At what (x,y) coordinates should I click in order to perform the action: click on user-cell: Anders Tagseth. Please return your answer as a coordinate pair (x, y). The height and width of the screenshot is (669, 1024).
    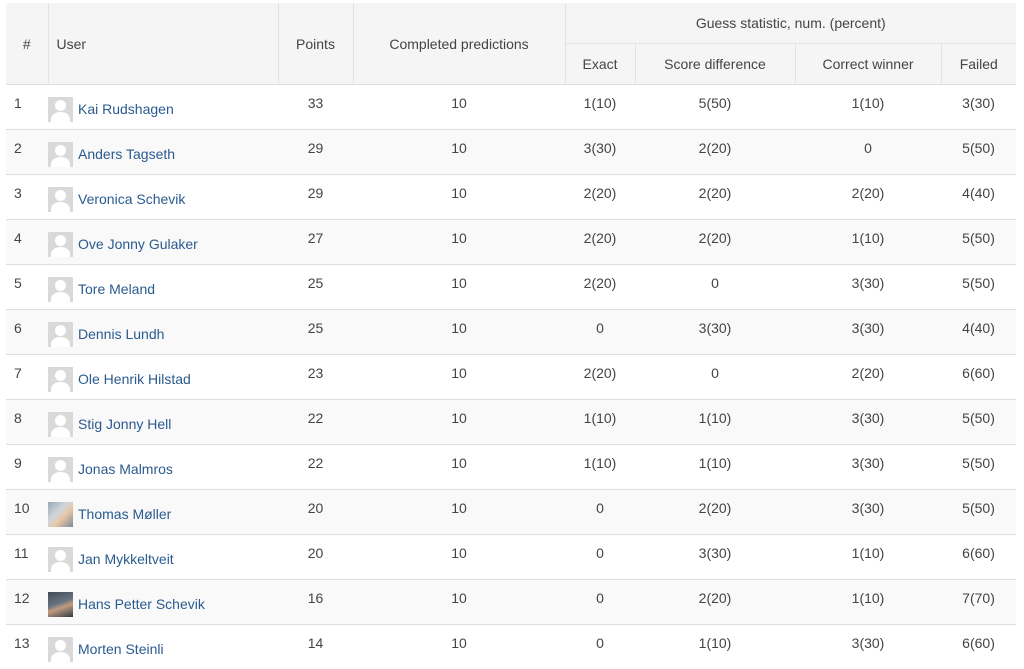
    Looking at the image, I should click on (163, 152).